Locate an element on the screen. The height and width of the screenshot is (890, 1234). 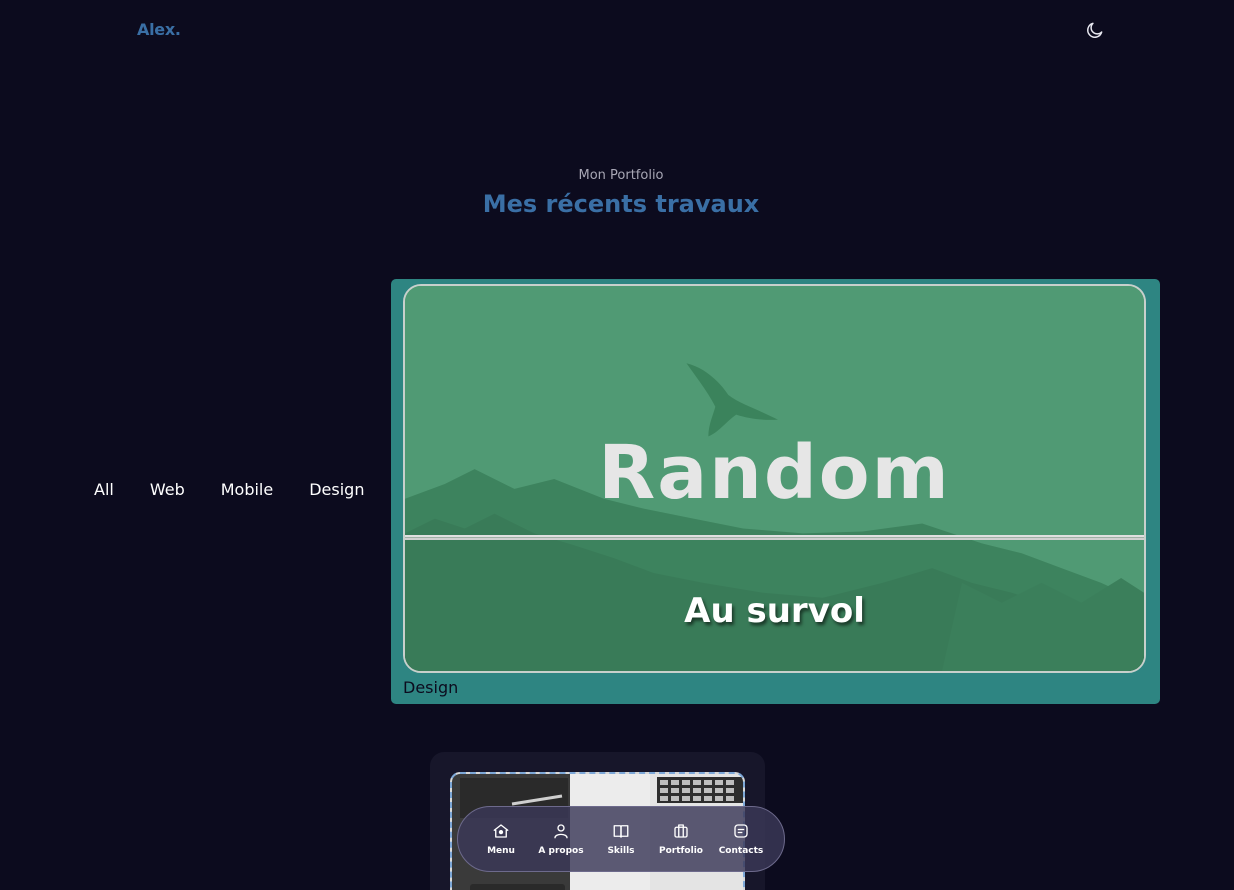
image-divider is located at coordinates (774, 537).